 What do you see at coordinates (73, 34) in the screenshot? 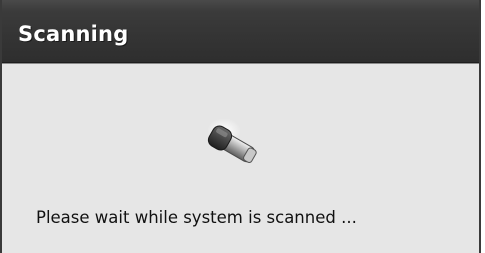
I see `dialog-title: Scanning` at bounding box center [73, 34].